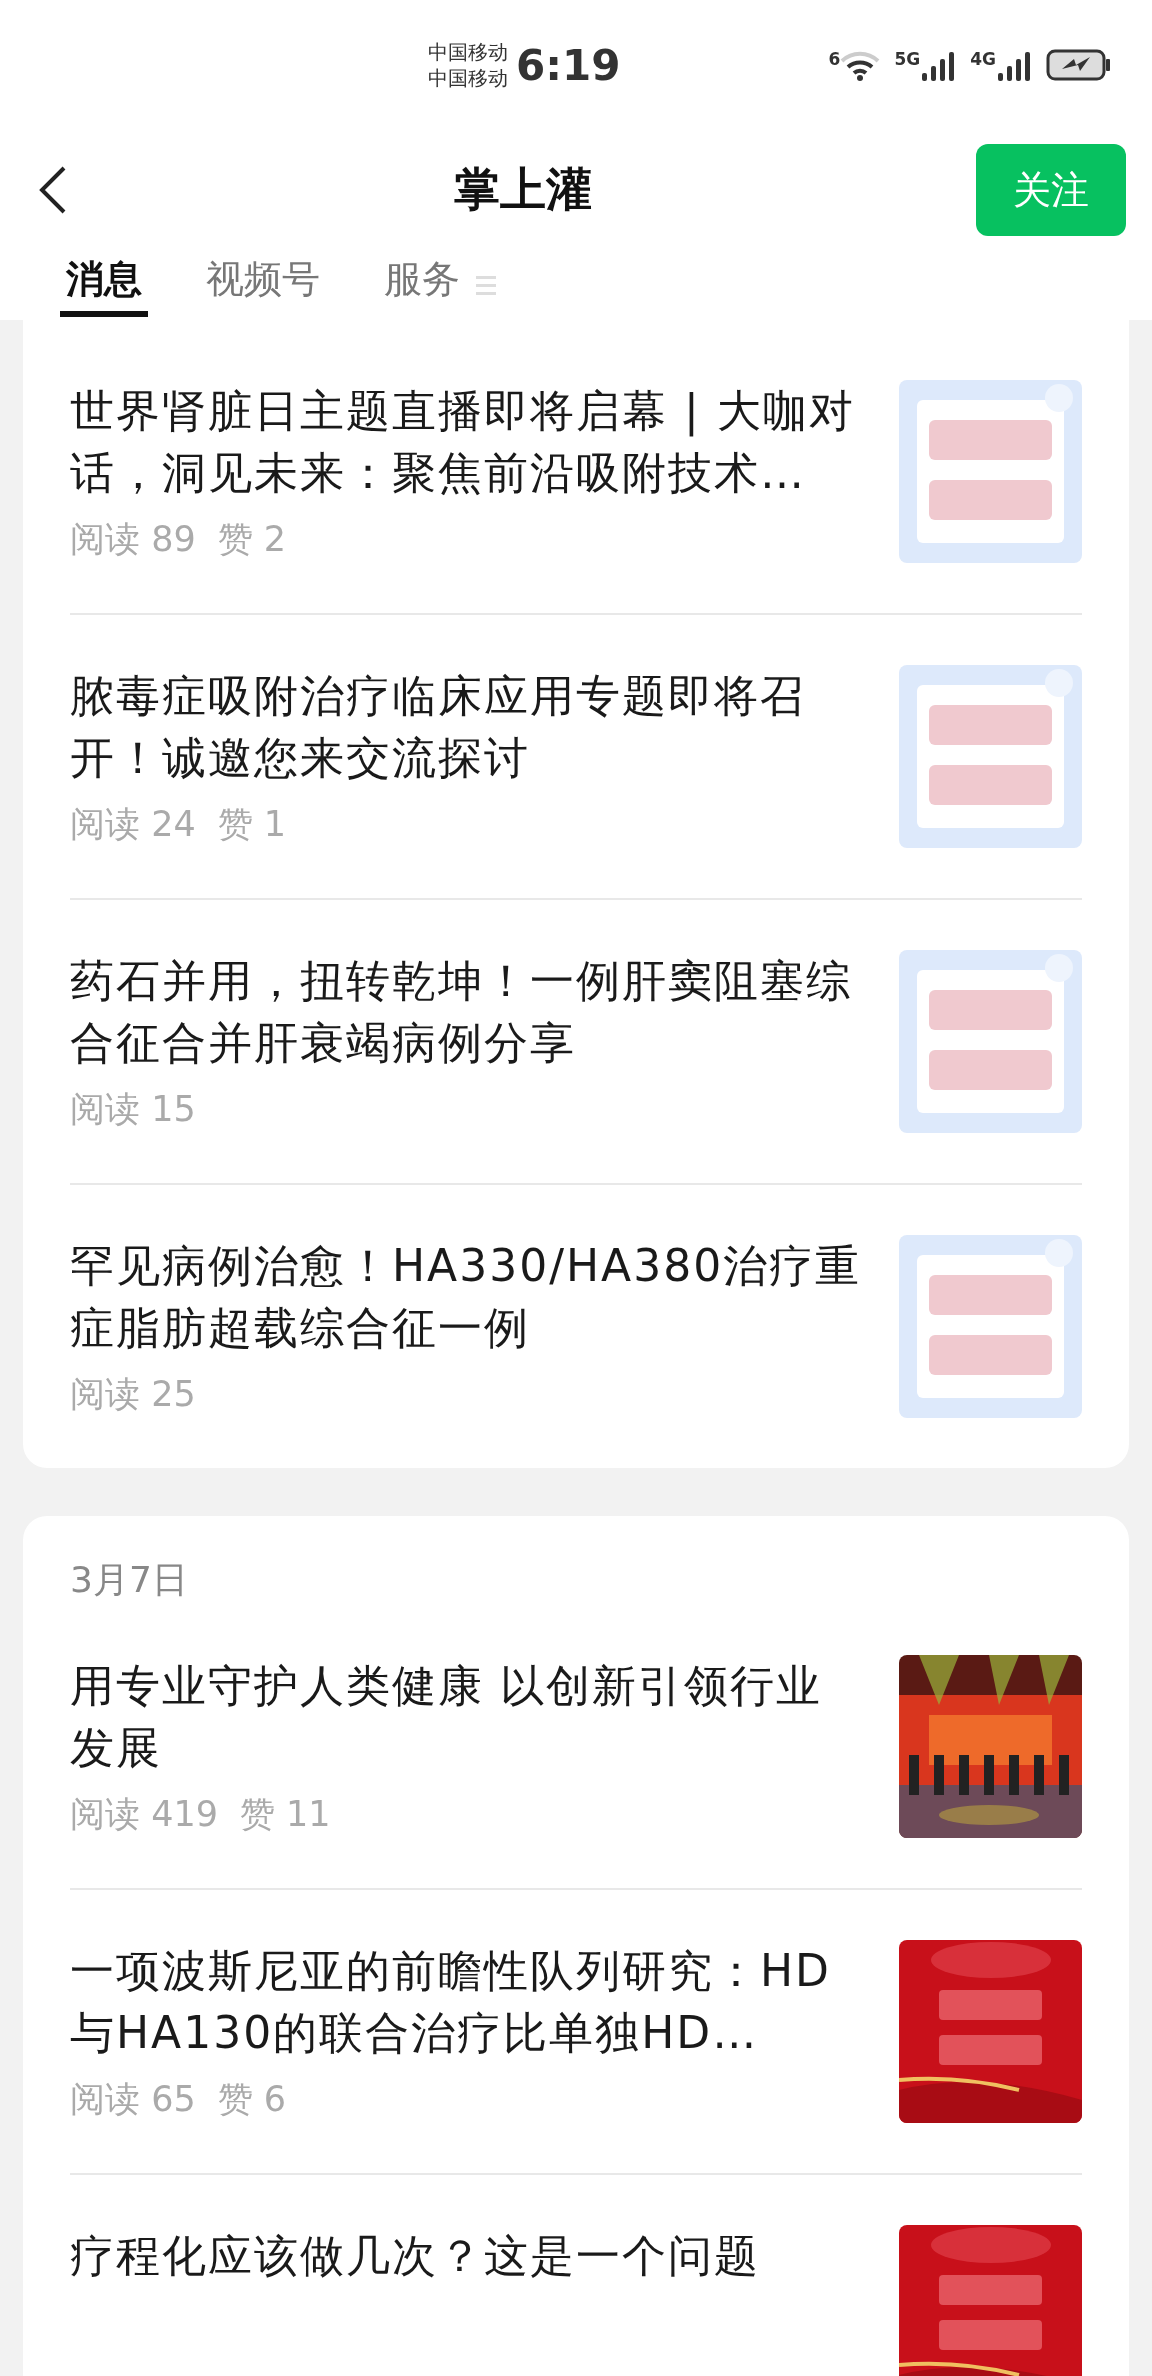  What do you see at coordinates (468, 727) in the screenshot?
I see `article-title: 脓毒症吸附治疗临床应用专题即将召开！诚邀您来交流探讨` at bounding box center [468, 727].